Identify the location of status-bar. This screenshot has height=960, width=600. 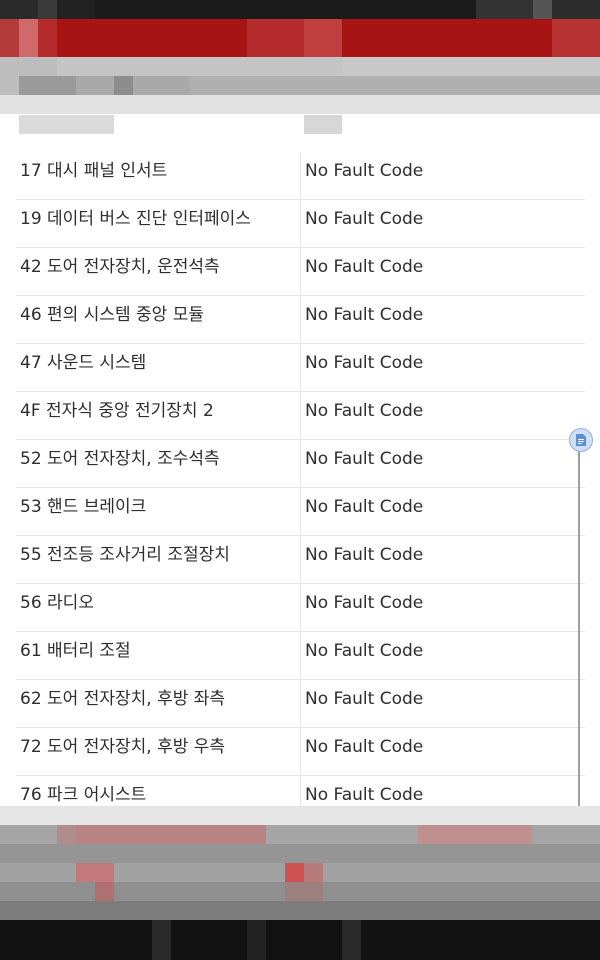
(300, 9).